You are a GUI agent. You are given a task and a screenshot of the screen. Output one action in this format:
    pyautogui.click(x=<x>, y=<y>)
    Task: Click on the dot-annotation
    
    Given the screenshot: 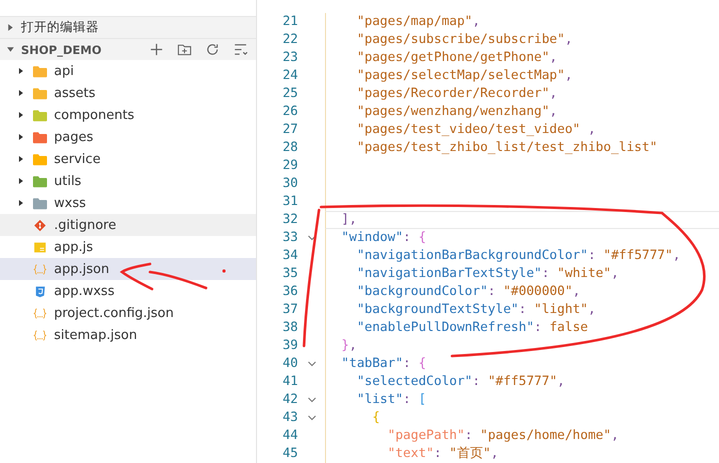 What is the action you would take?
    pyautogui.click(x=224, y=271)
    